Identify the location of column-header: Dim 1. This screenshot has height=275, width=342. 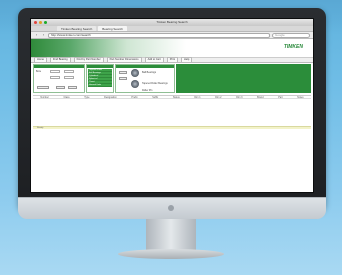
(197, 97).